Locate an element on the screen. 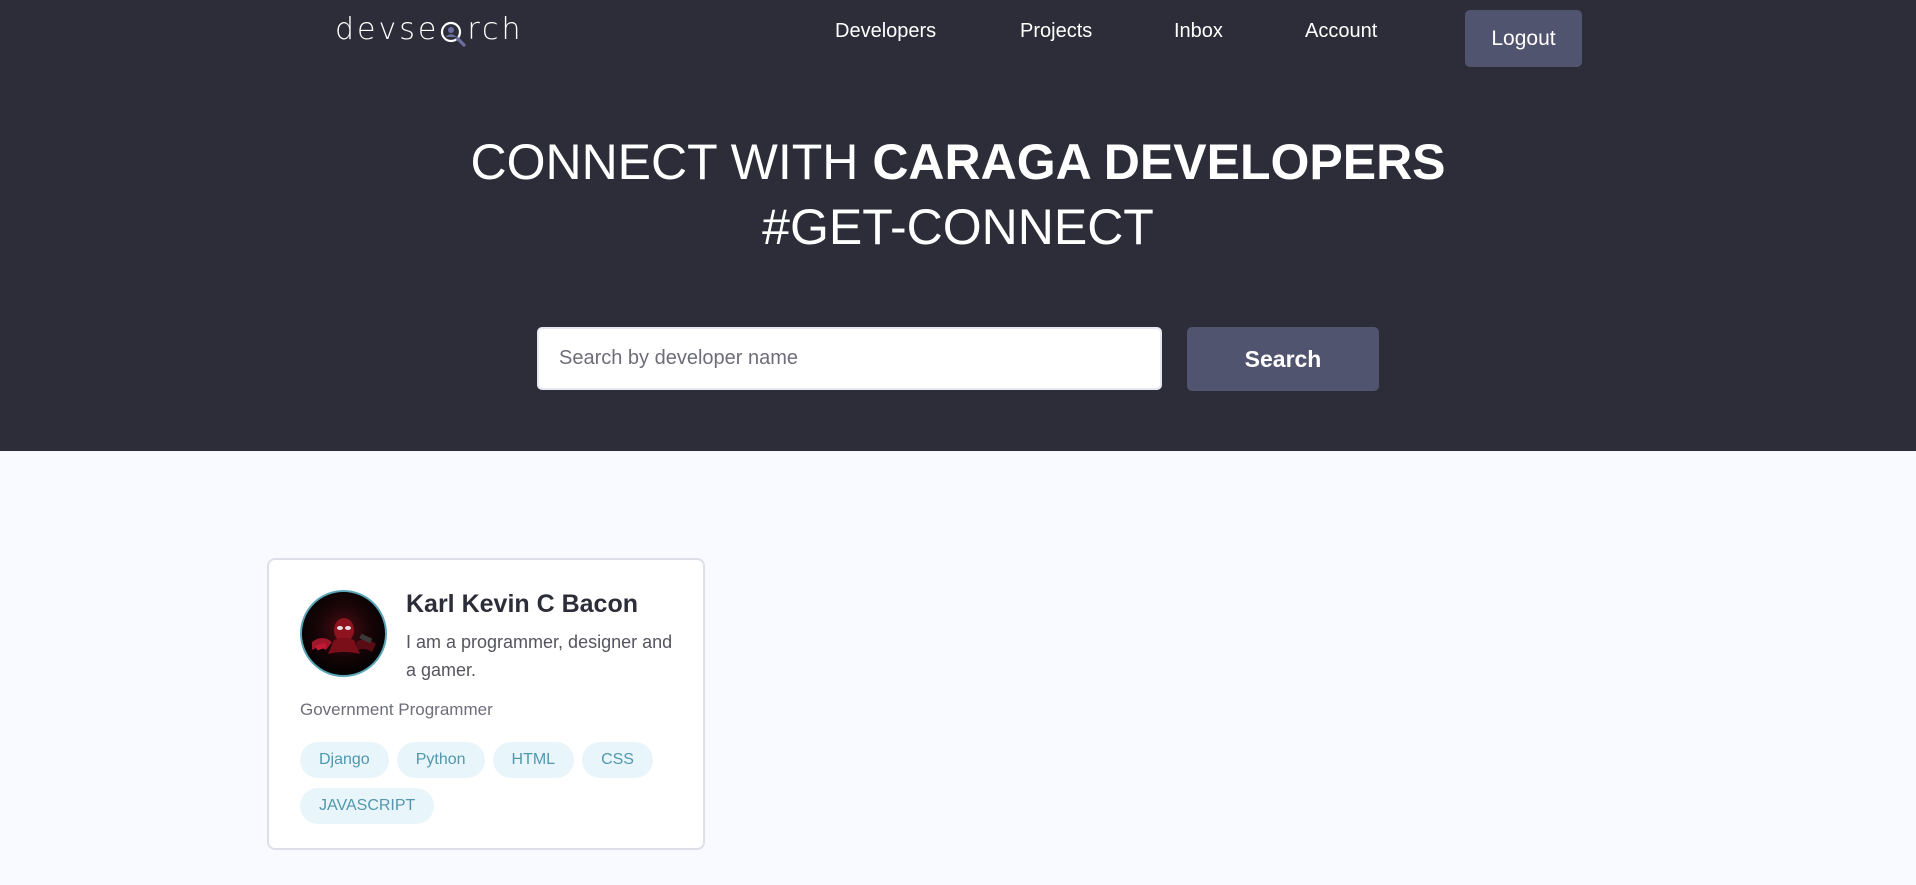 The image size is (1916, 885). developer-name: Karl Kevin C Bacon is located at coordinates (522, 604).